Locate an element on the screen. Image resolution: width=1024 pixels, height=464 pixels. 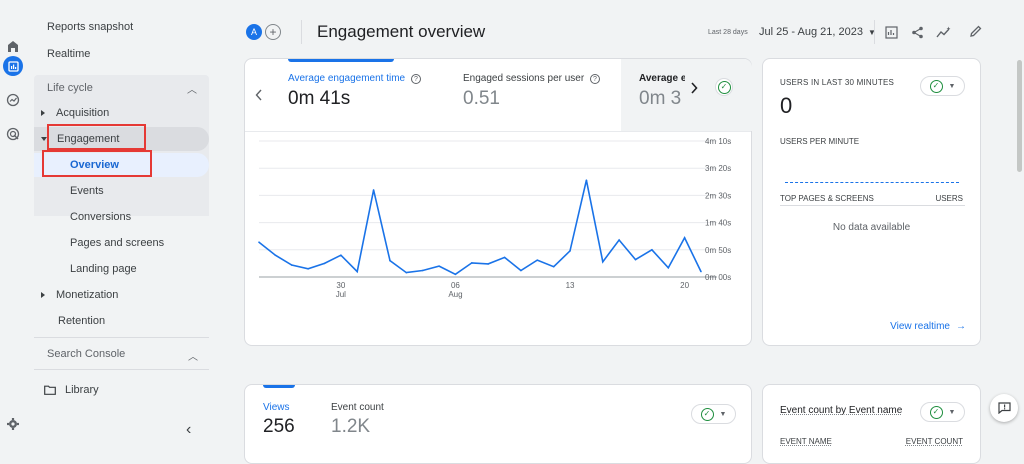
event-count-column-header: EVENT COUNT is located at coordinates (934, 441).